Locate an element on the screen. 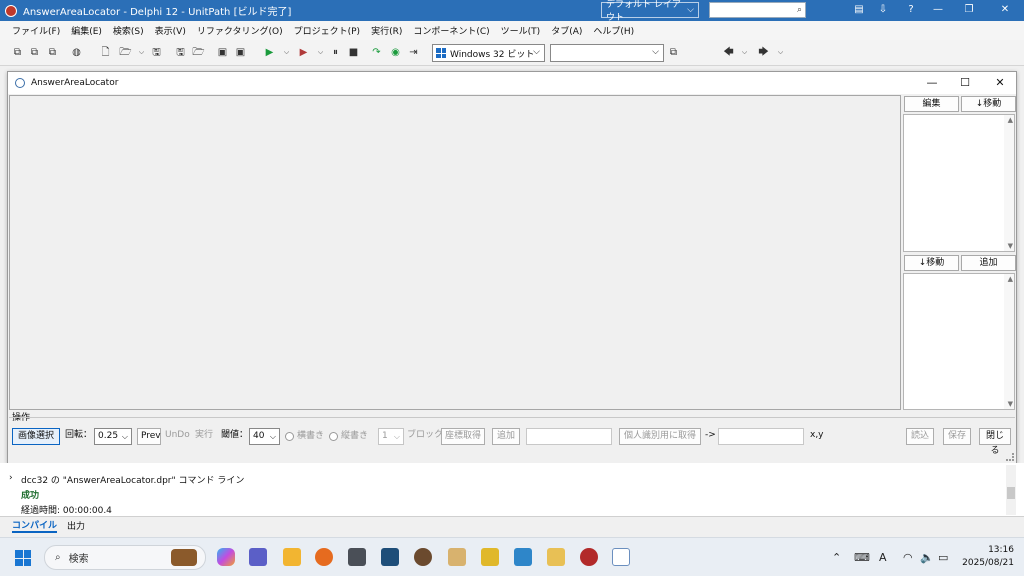 This screenshot has width=1024, height=576. messages-scrollbar is located at coordinates (1011, 490).